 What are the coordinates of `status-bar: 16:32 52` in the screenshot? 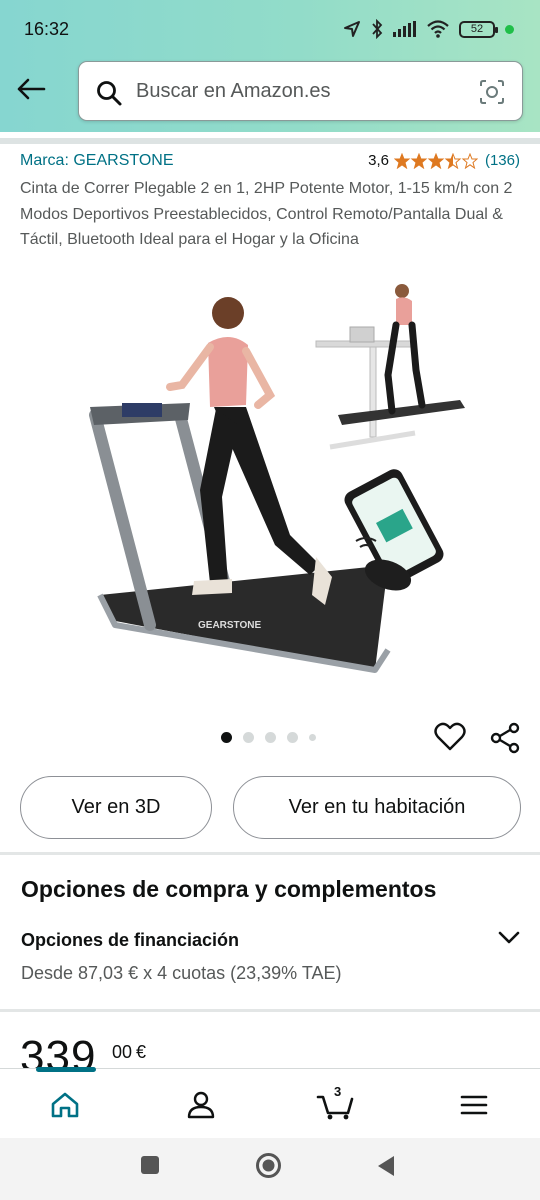 It's located at (270, 29).